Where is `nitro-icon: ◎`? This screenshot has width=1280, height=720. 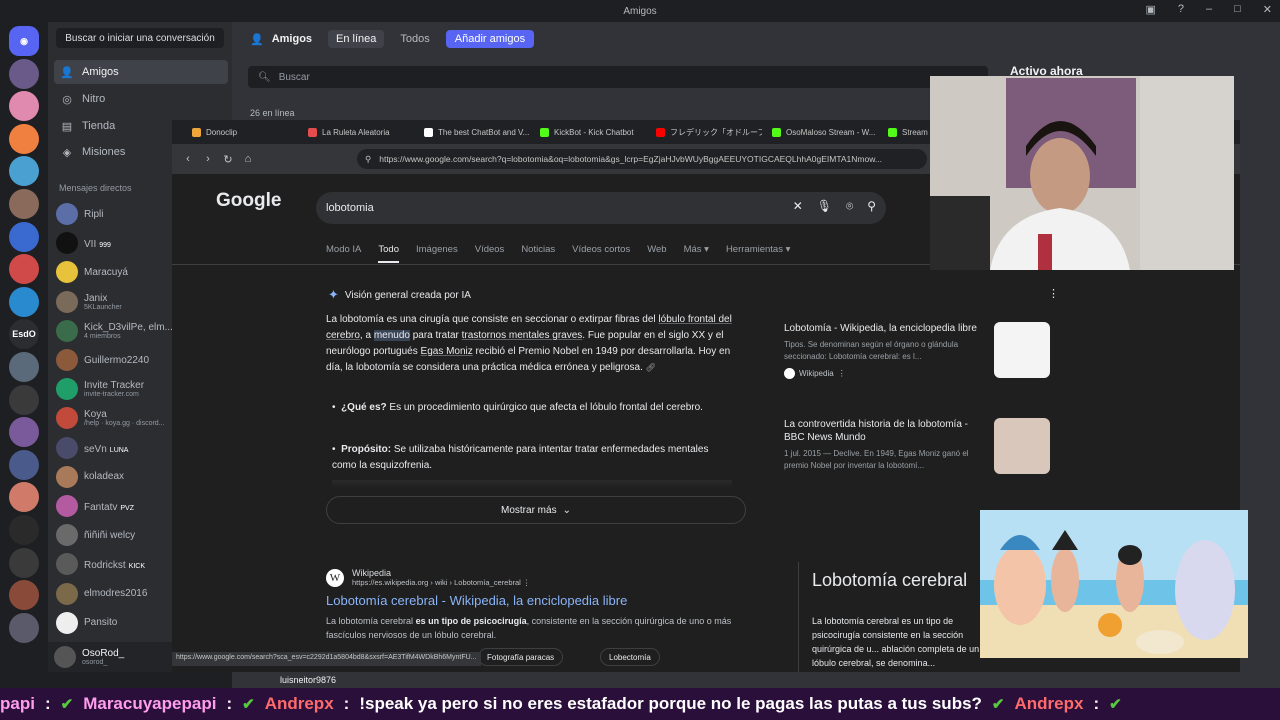 nitro-icon: ◎ is located at coordinates (67, 99).